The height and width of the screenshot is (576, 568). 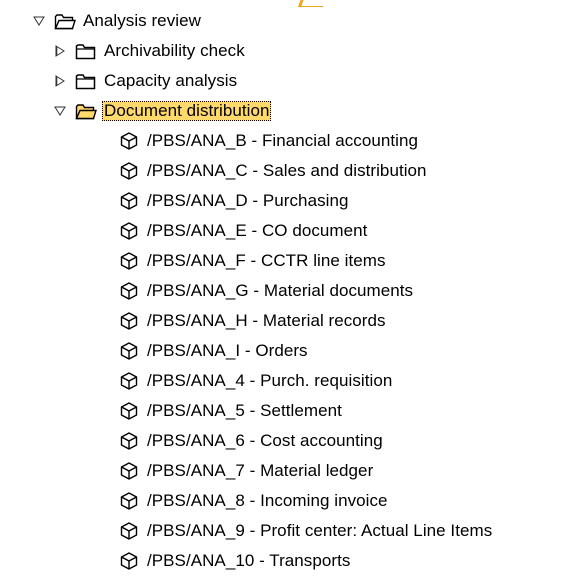 What do you see at coordinates (187, 111) in the screenshot?
I see `tree-node-label-selected: Document distribution` at bounding box center [187, 111].